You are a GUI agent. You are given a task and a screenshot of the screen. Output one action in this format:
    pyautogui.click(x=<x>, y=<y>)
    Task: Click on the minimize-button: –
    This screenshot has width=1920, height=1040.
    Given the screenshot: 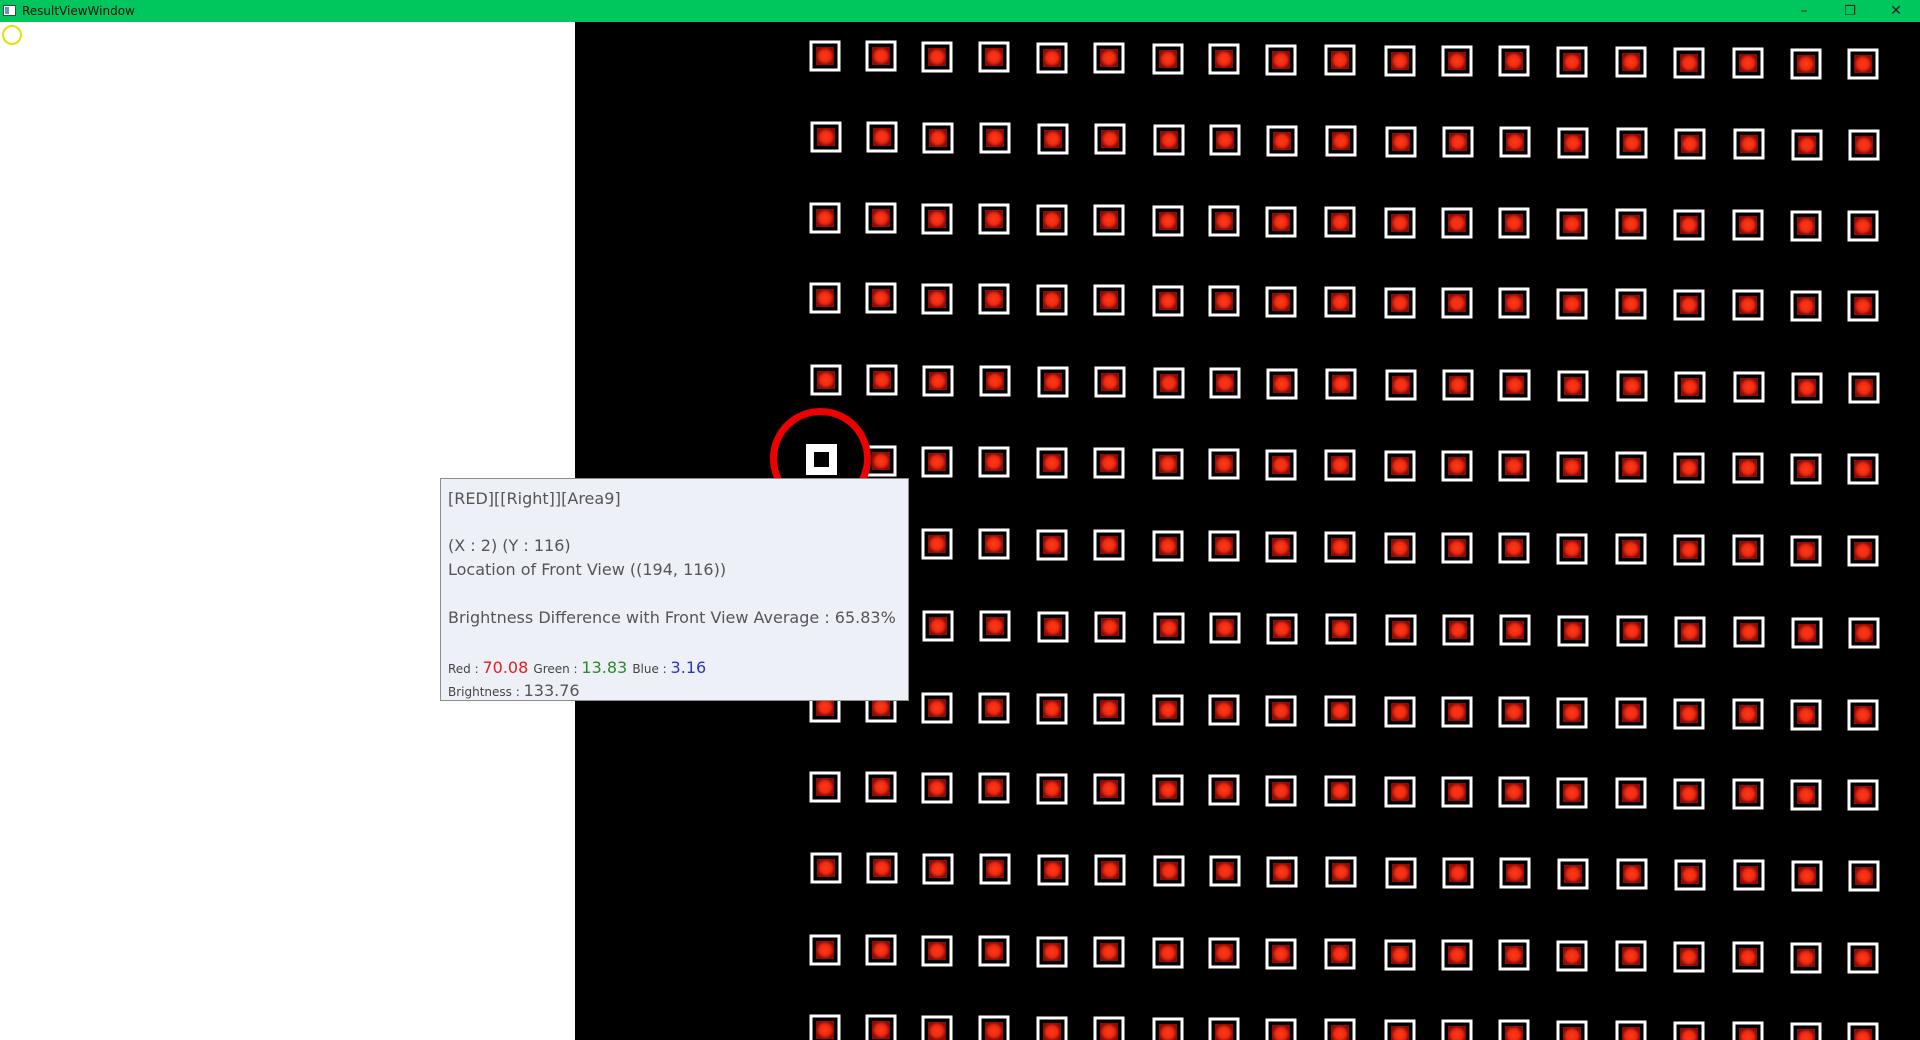 What is the action you would take?
    pyautogui.click(x=1804, y=11)
    